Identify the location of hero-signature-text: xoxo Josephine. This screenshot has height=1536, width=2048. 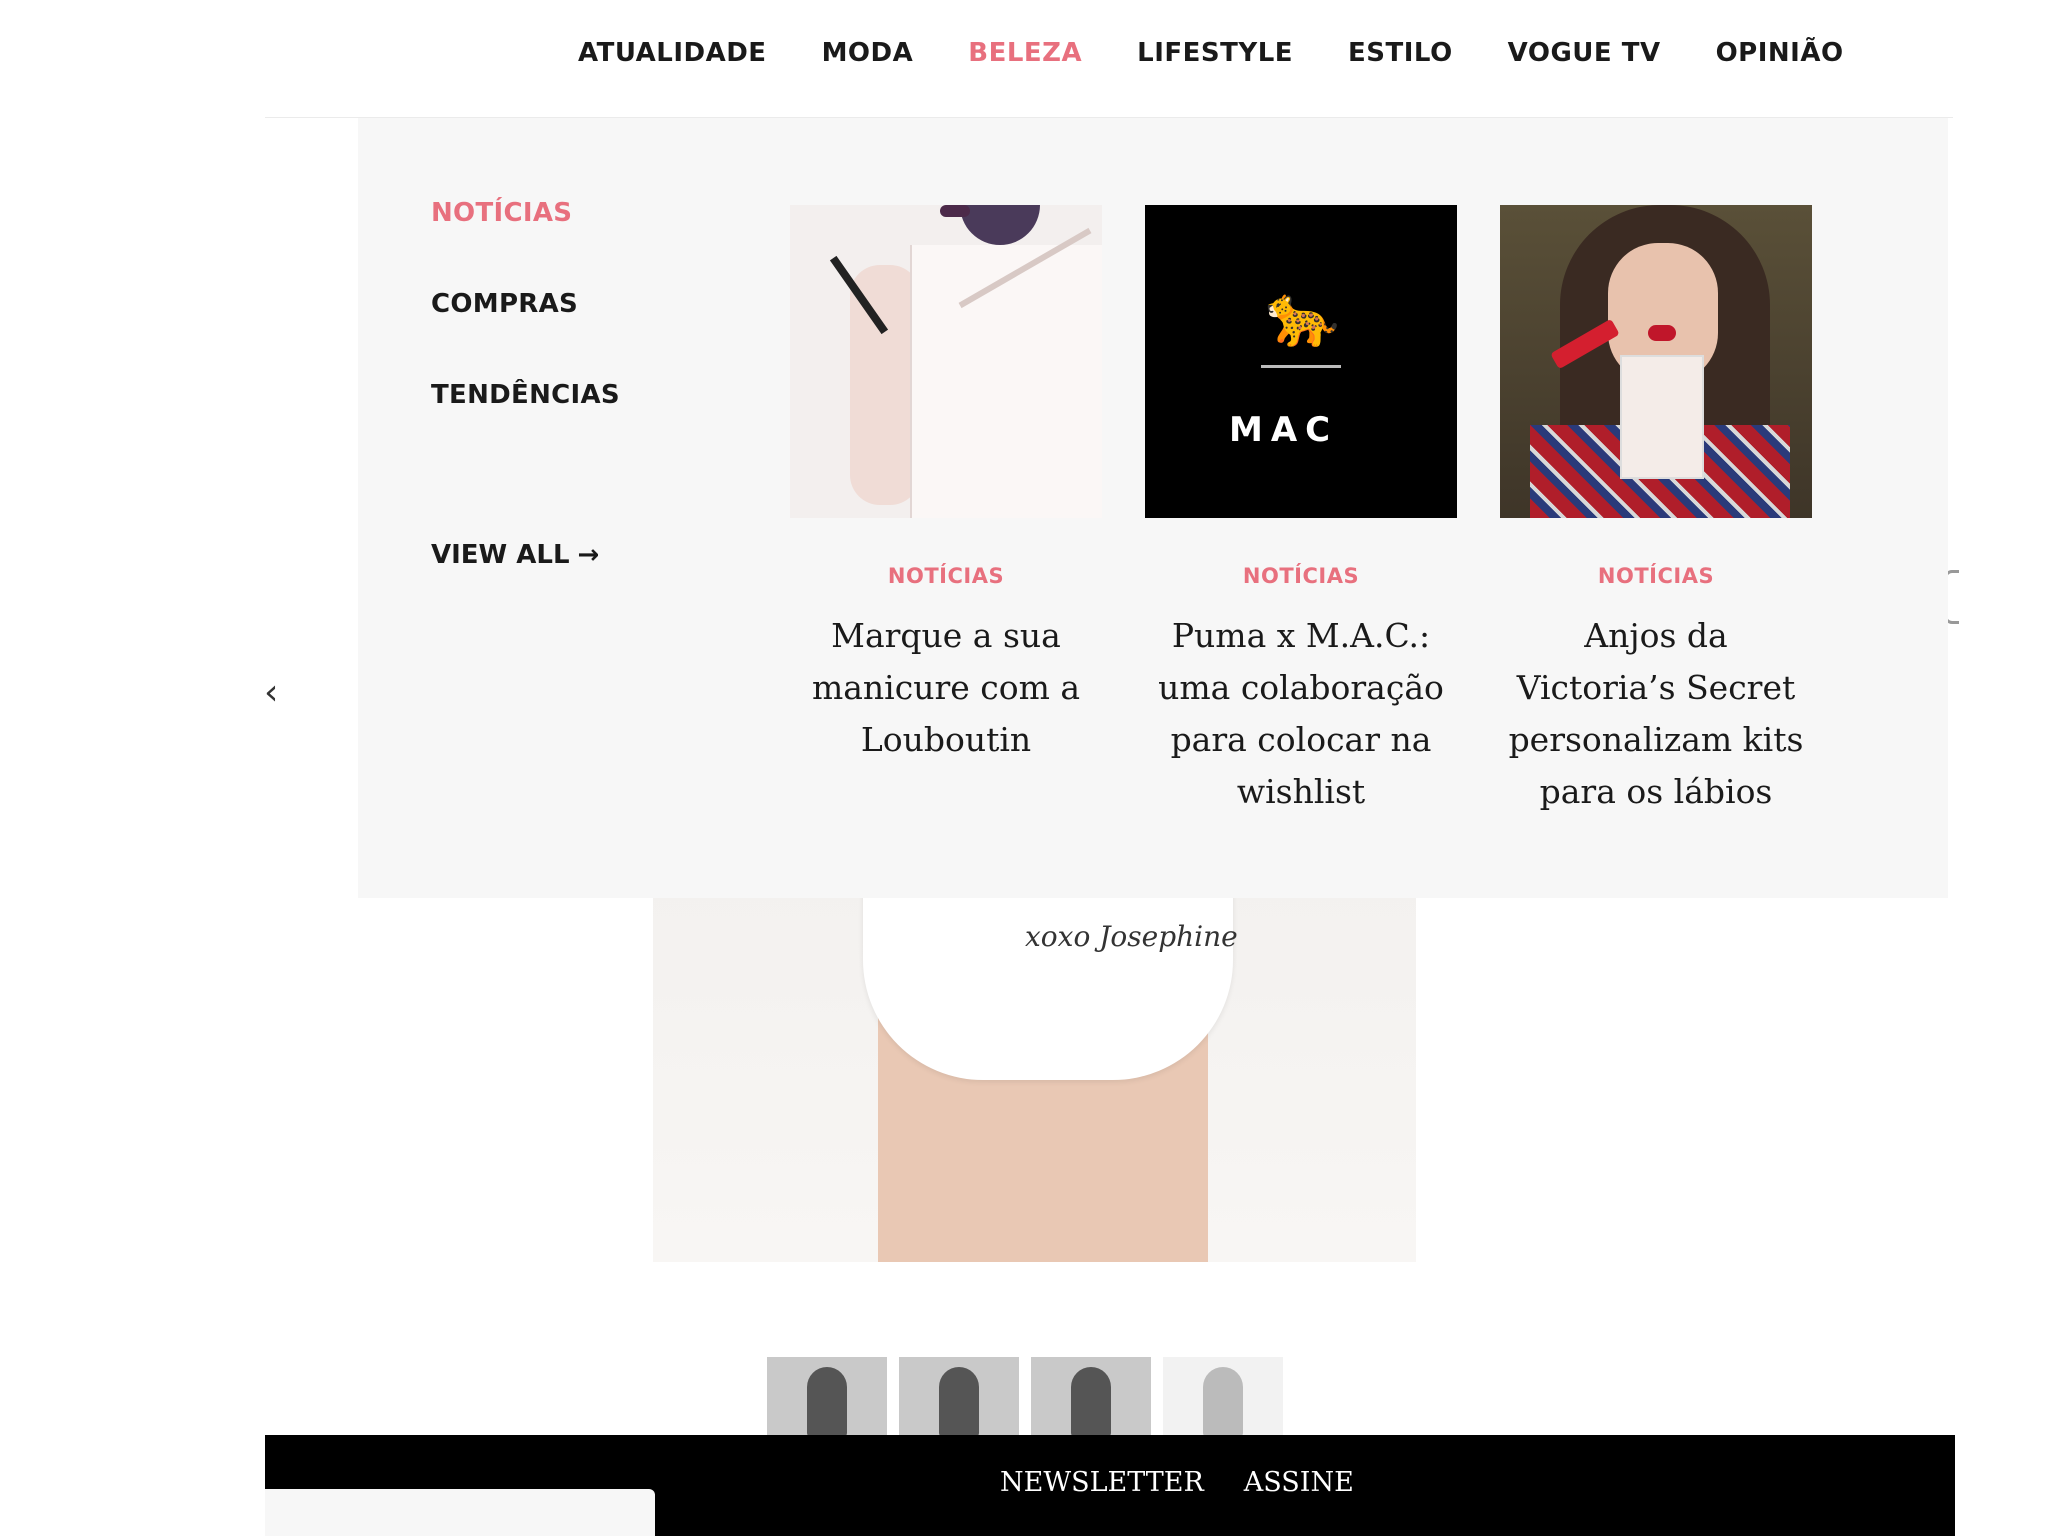
(1131, 936).